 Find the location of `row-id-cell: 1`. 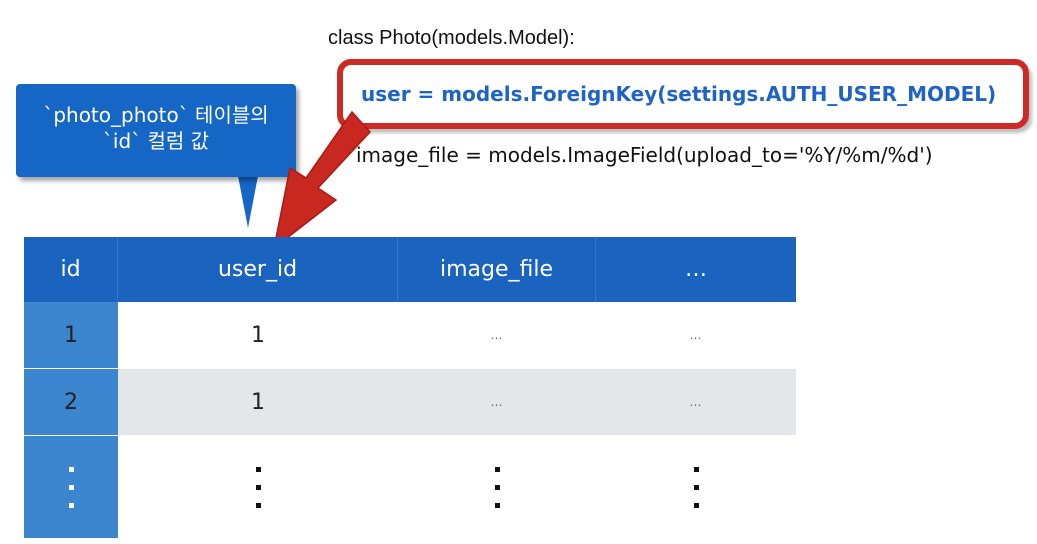

row-id-cell: 1 is located at coordinates (71, 335).